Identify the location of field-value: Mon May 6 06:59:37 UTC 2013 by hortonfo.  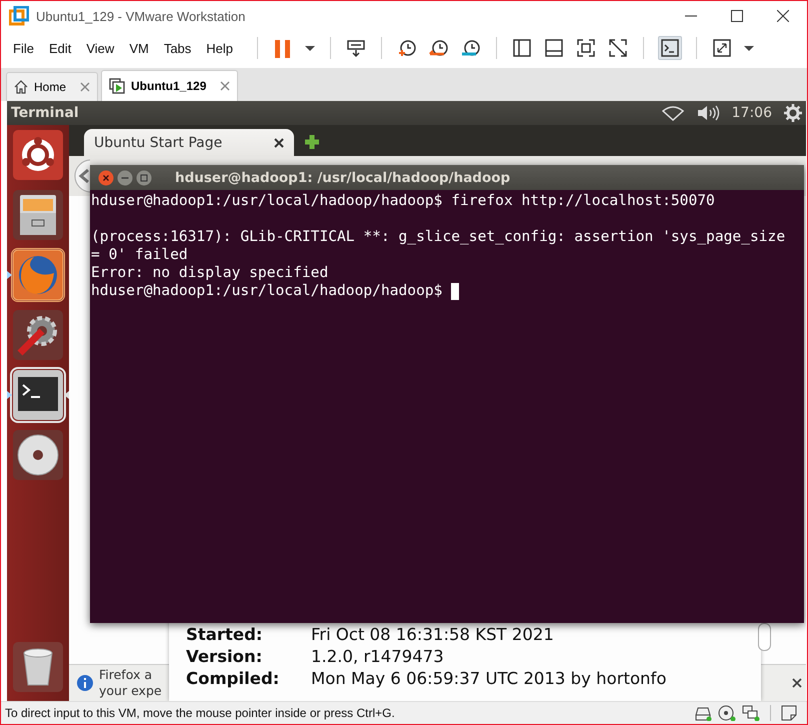
(489, 679).